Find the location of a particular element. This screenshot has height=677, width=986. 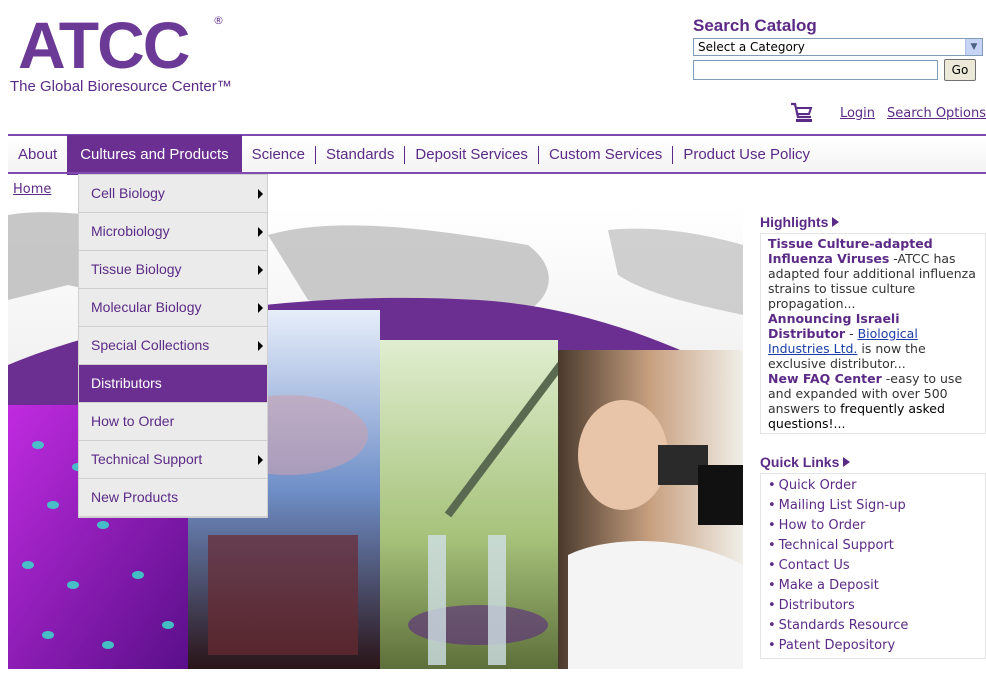

menu-item-technical-support: Technical Support is located at coordinates (173, 460).